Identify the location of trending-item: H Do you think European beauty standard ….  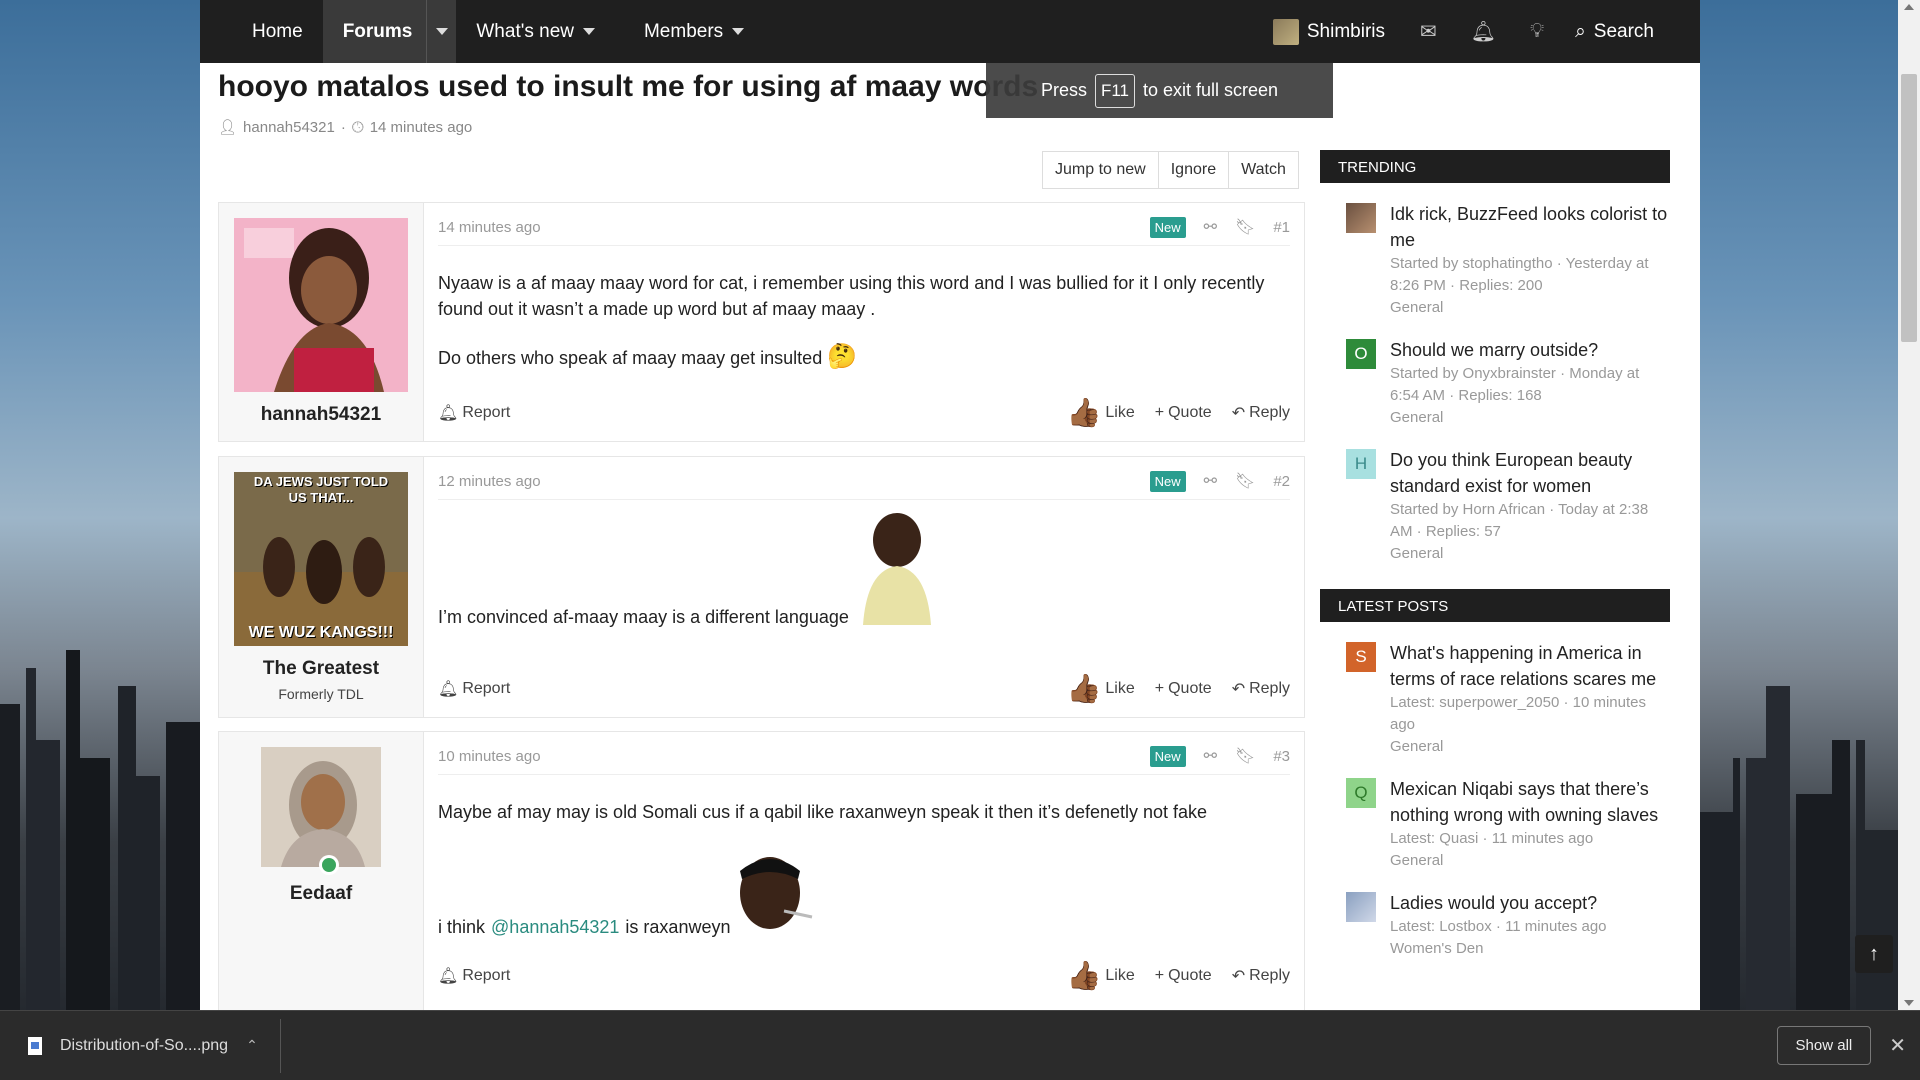
(1495, 506).